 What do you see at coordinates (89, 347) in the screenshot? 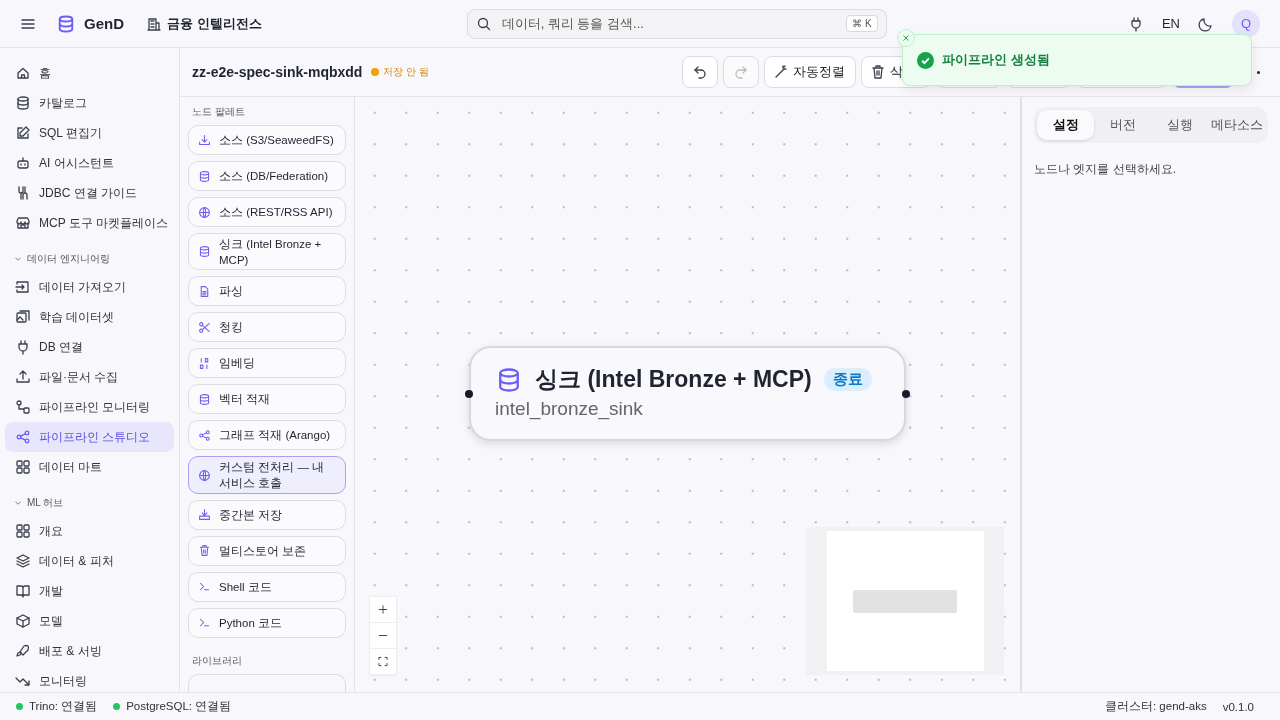
I see `sidebar-item: DB 연결` at bounding box center [89, 347].